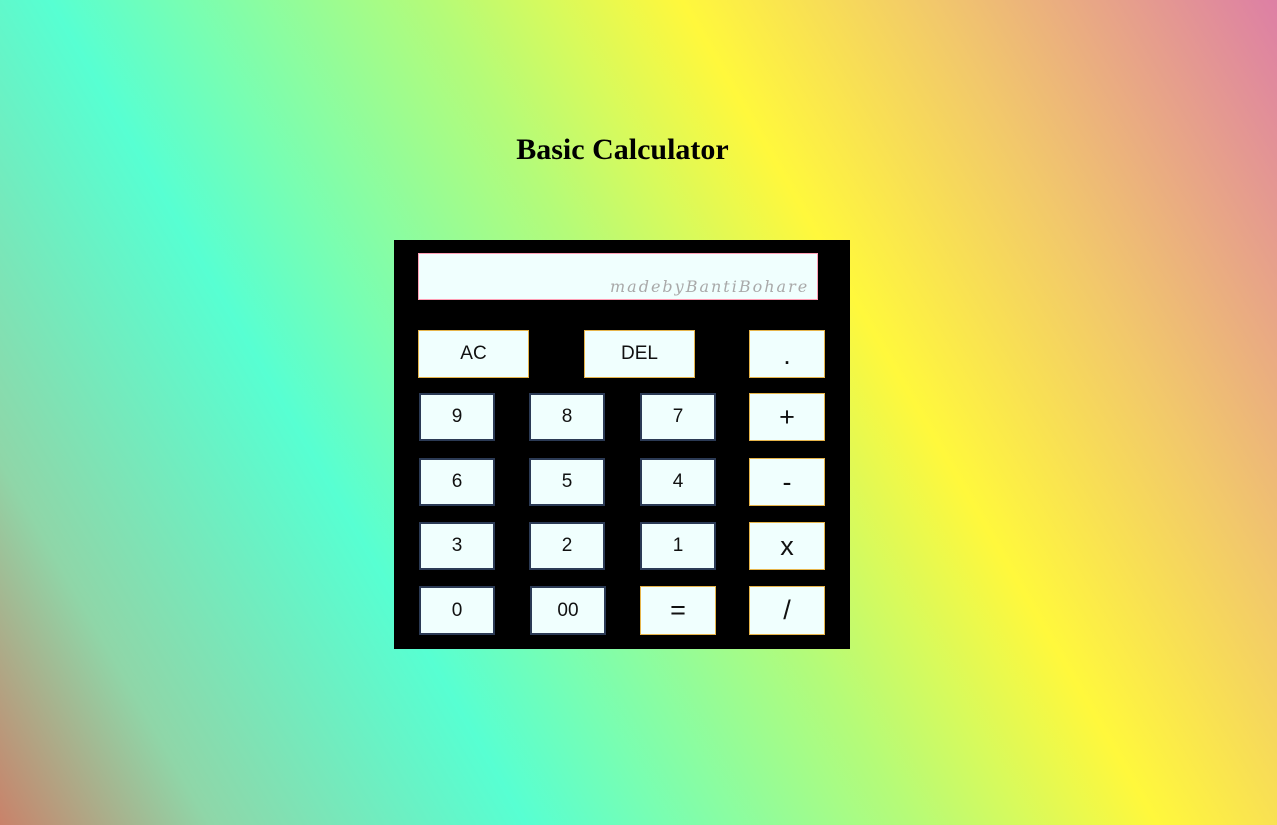  I want to click on delete-button: DEL, so click(639, 354).